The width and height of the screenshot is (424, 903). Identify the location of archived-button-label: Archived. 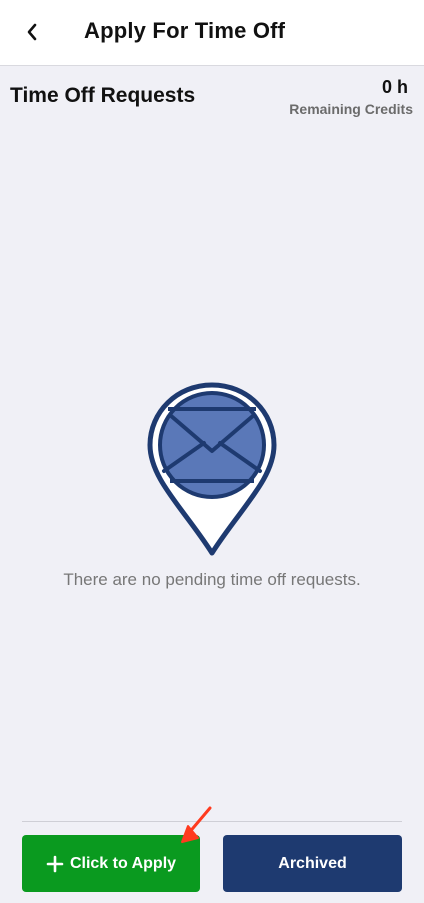
(312, 863).